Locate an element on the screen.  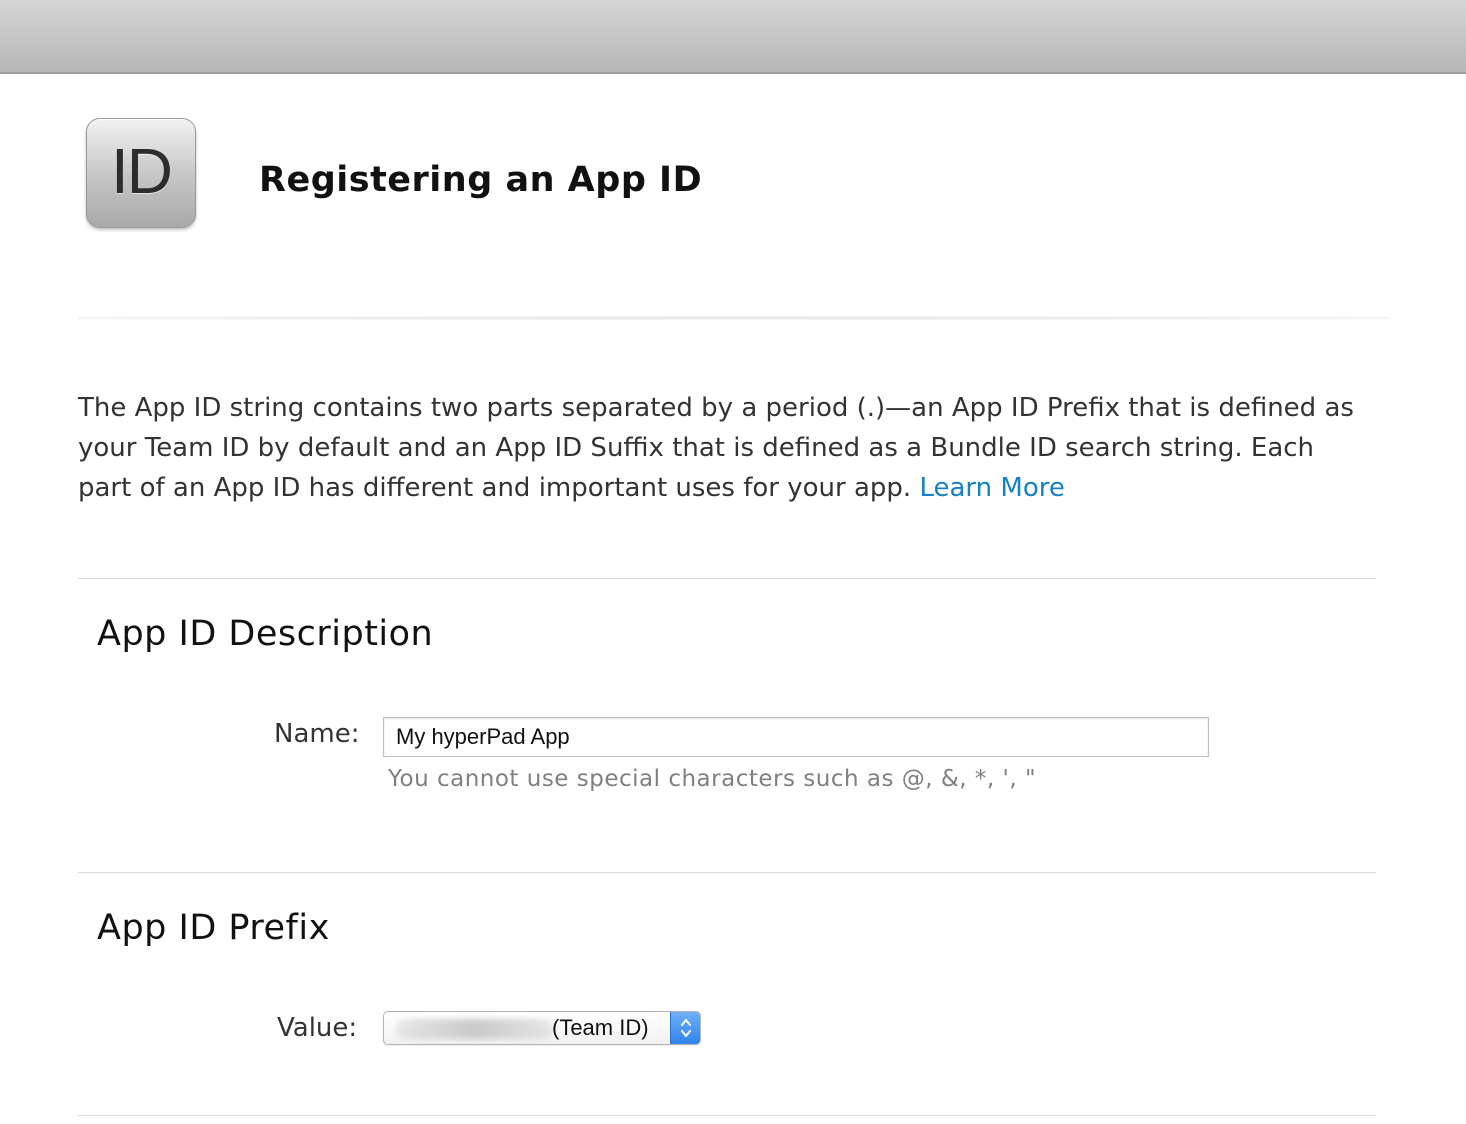
app-id-icon-text: ID is located at coordinates (142, 171).